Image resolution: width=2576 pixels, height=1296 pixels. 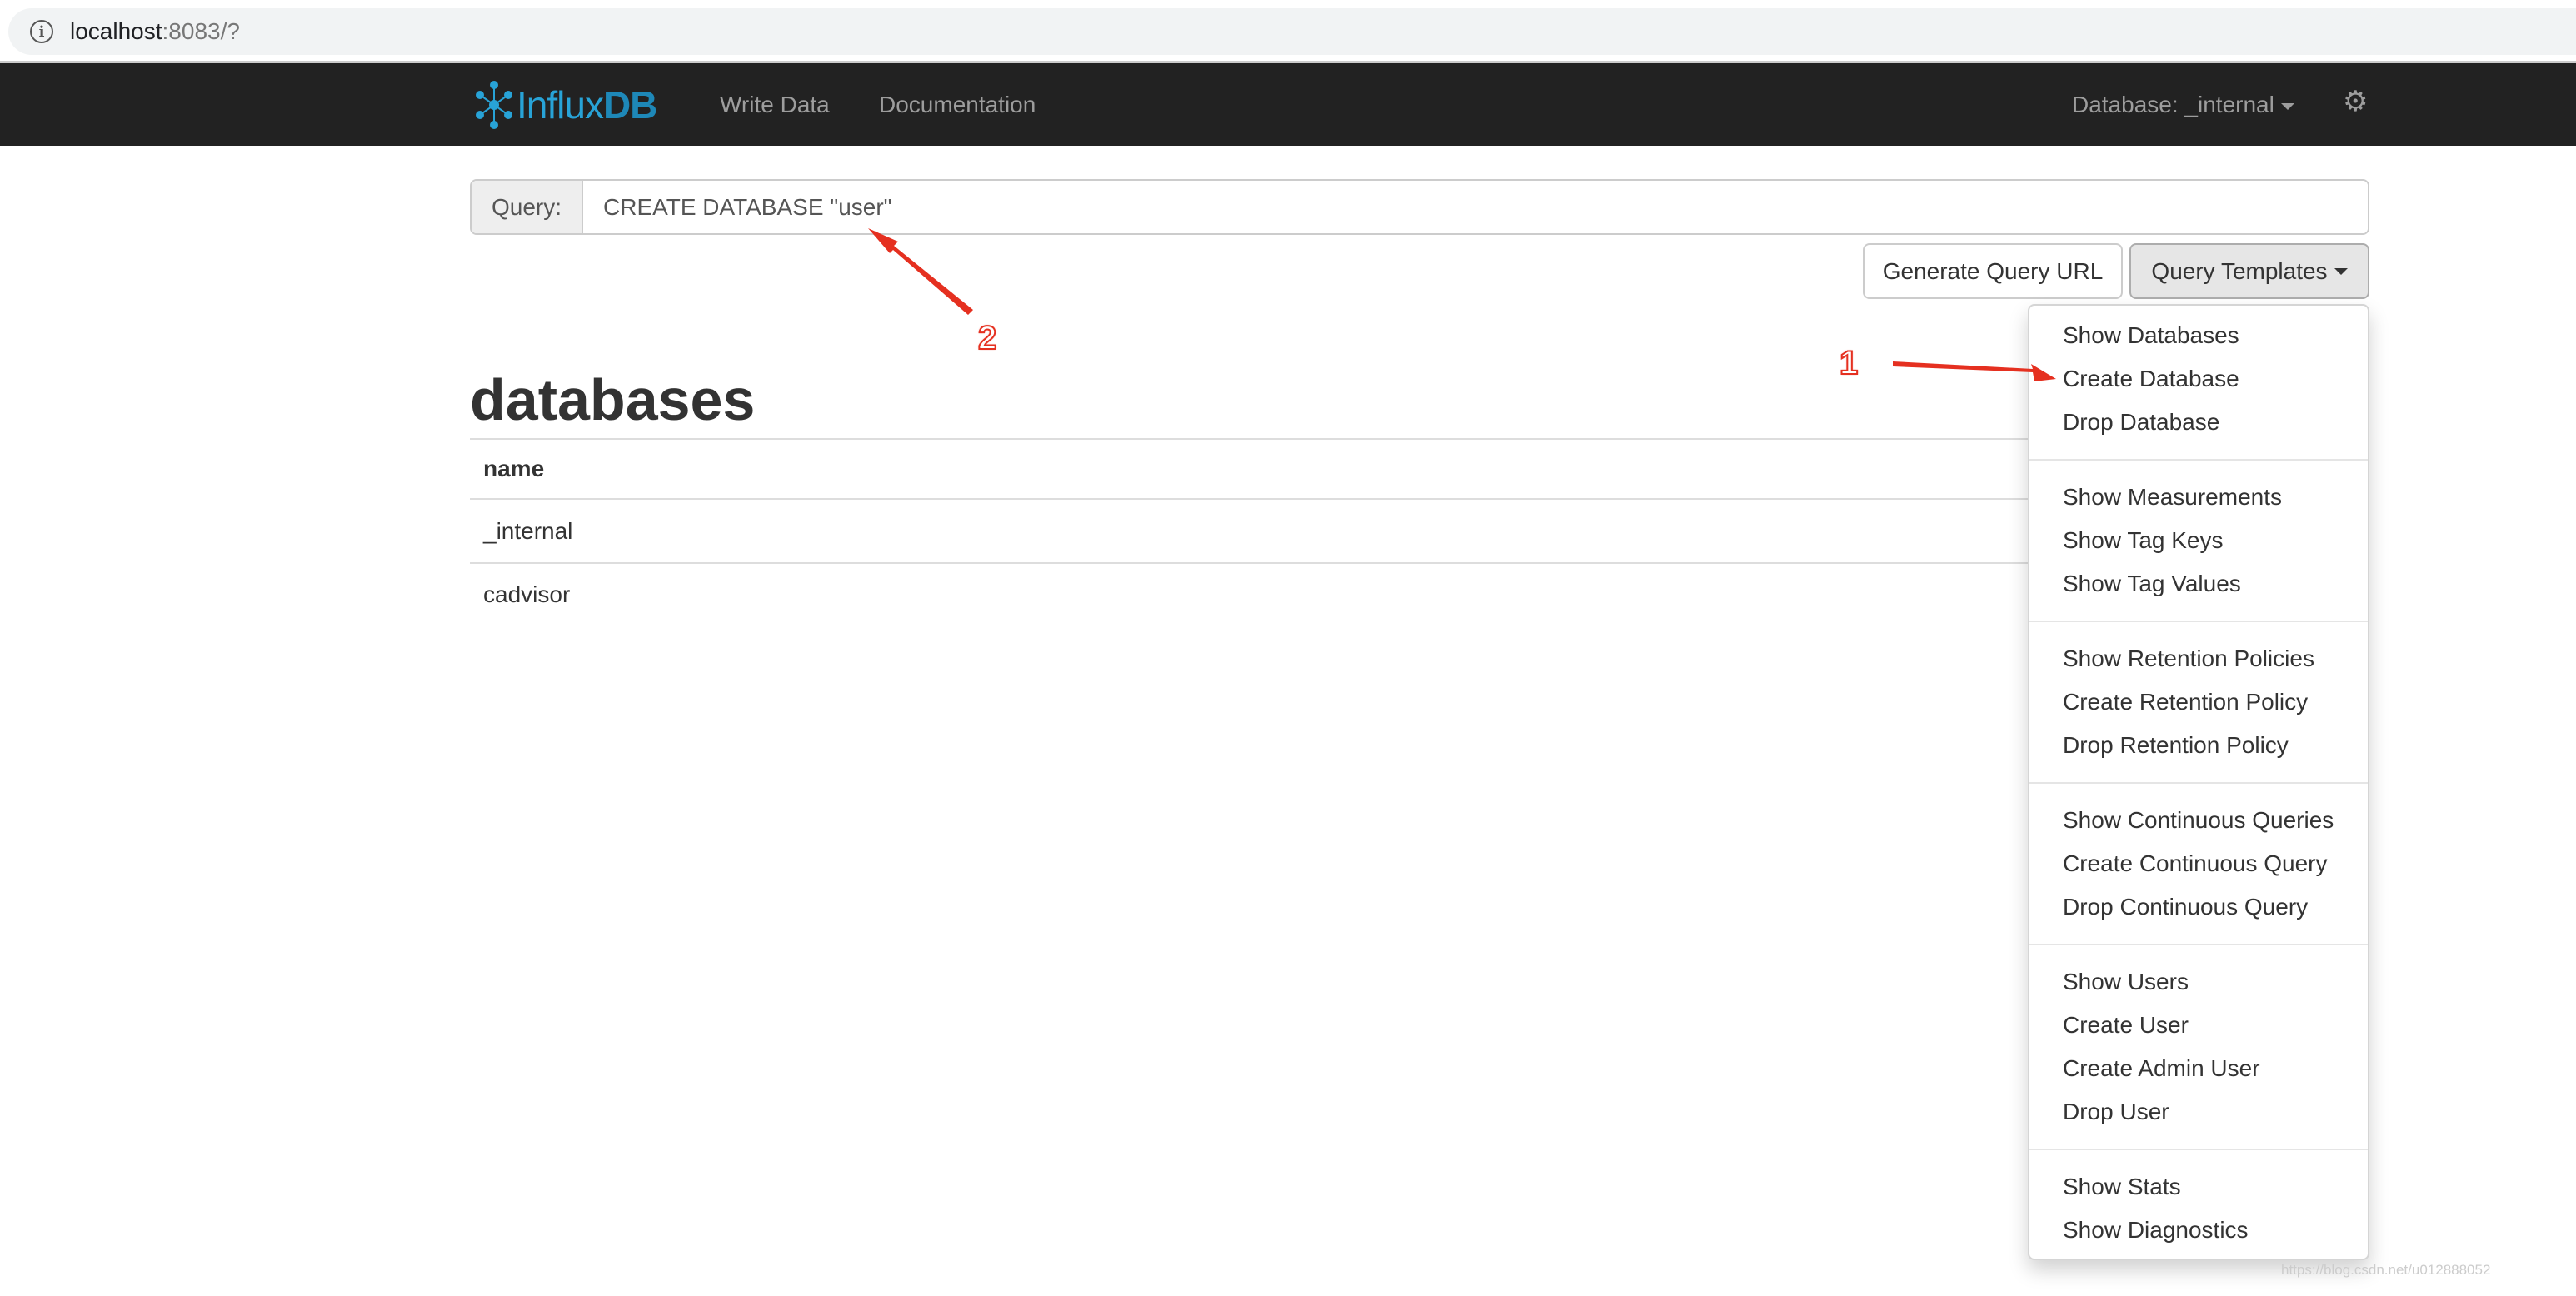 What do you see at coordinates (987, 338) in the screenshot?
I see `annotation-label-2: 2` at bounding box center [987, 338].